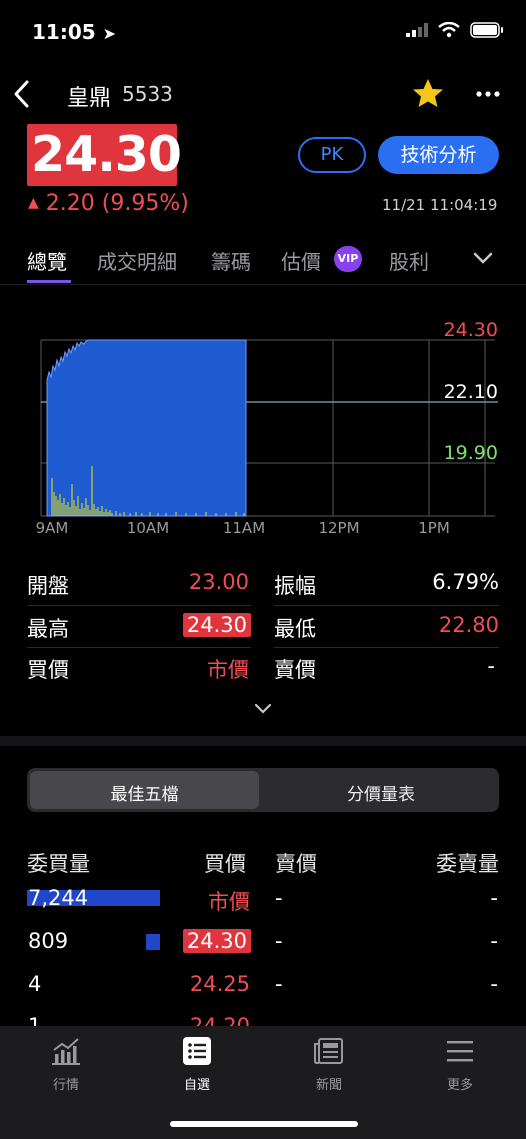  I want to click on news-icon, so click(328, 1051).